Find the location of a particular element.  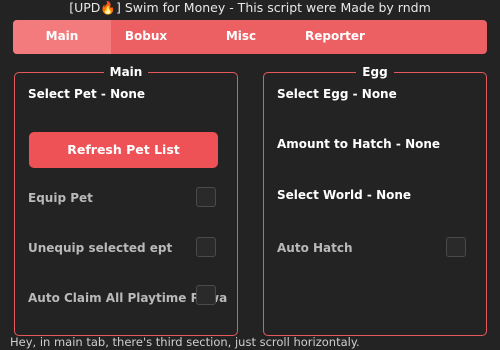

main-section-title: Main is located at coordinates (126, 72).